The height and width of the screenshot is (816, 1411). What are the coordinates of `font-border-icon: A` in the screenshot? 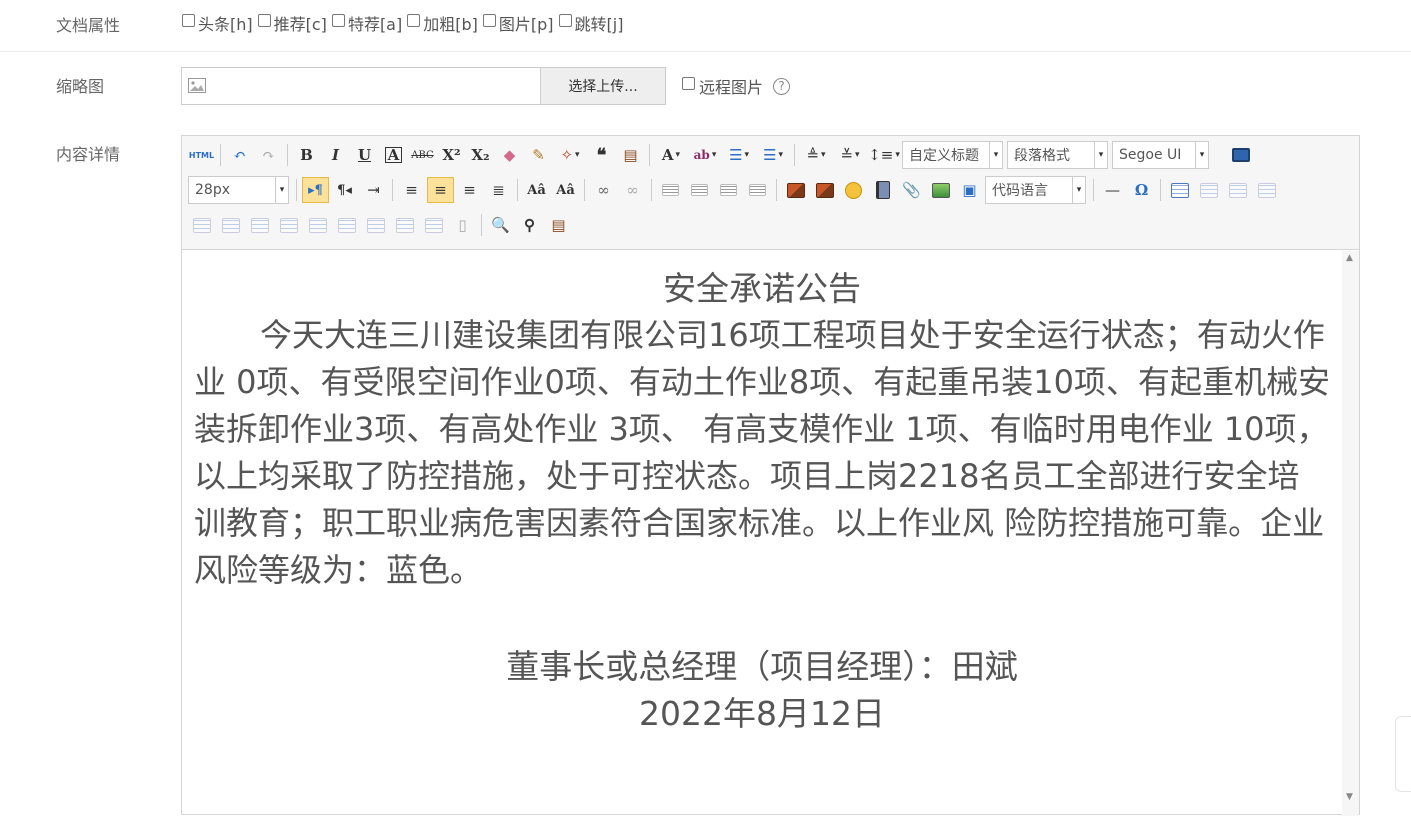 It's located at (393, 155).